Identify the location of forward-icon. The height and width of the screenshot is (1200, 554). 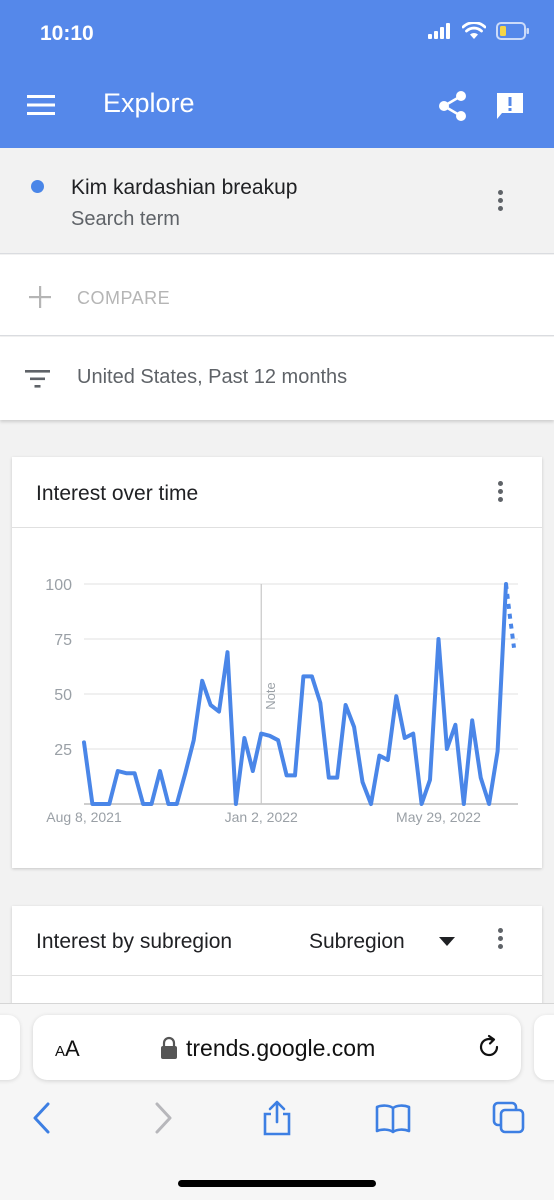
(163, 1118).